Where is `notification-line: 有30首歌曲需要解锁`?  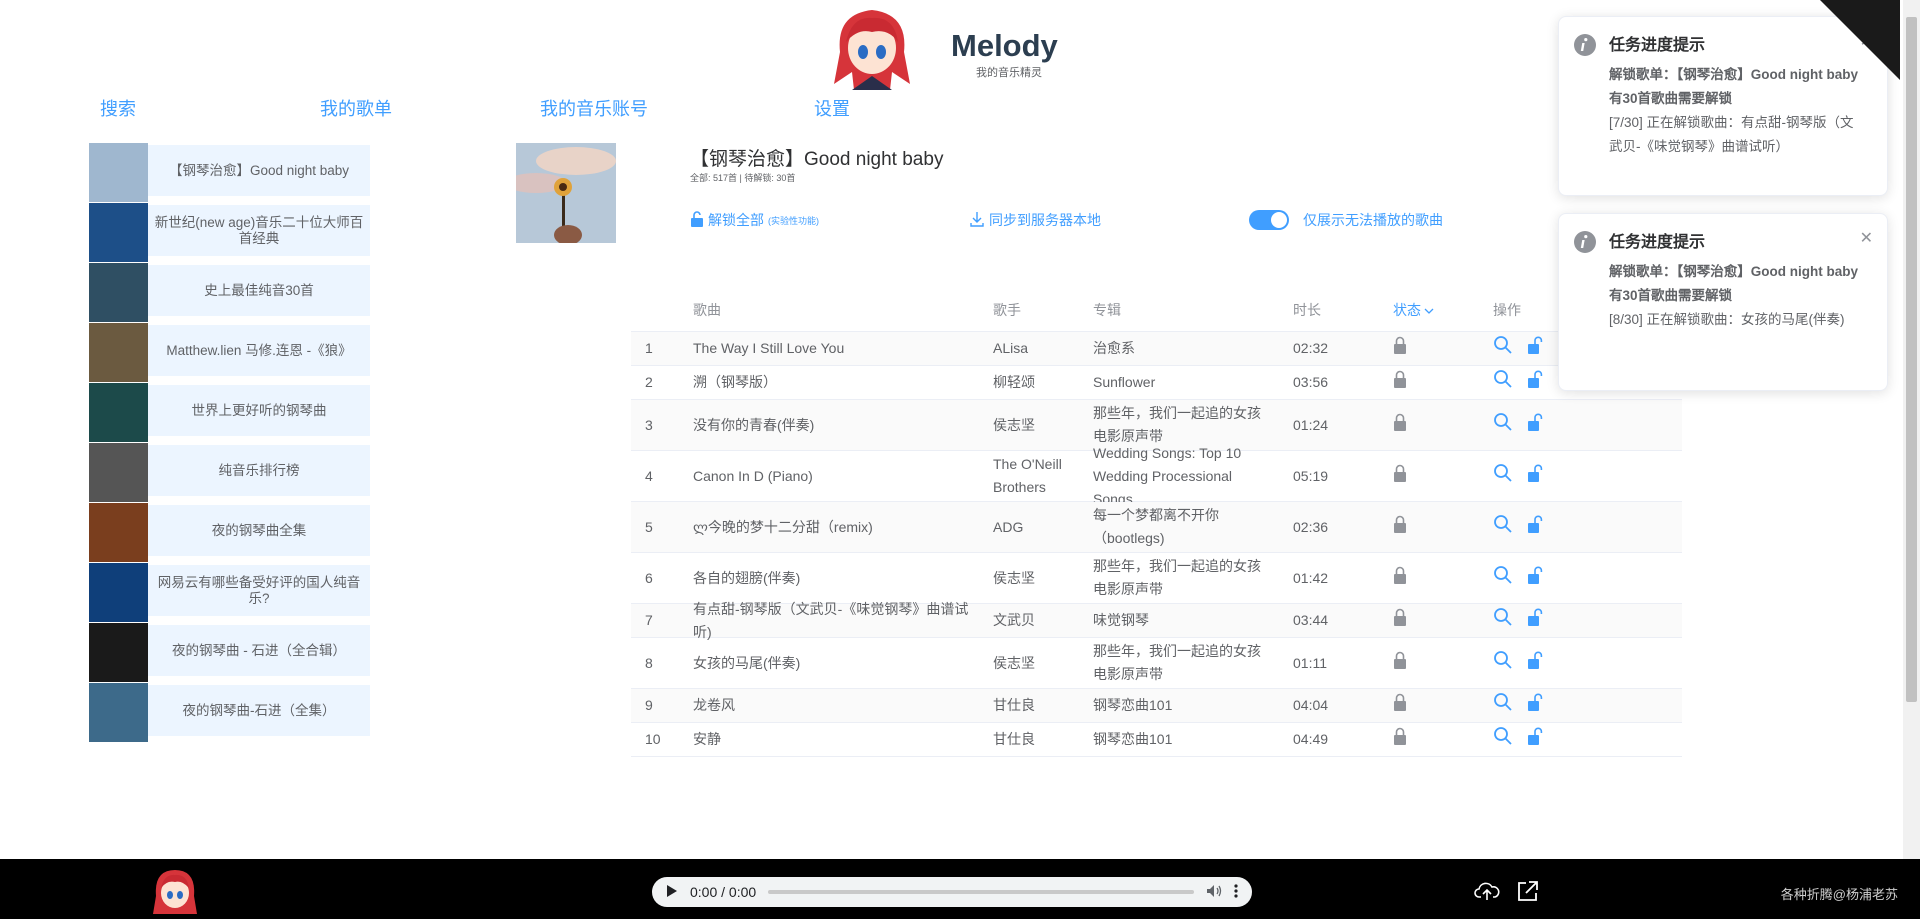 notification-line: 有30首歌曲需要解锁 is located at coordinates (1671, 98).